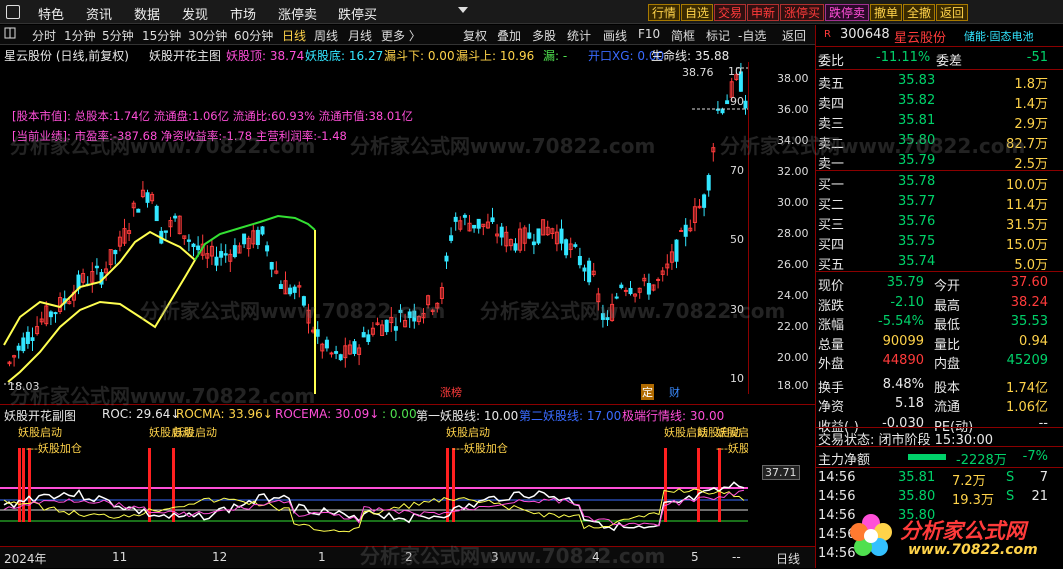  What do you see at coordinates (25, 559) in the screenshot?
I see `date-label: 2024年` at bounding box center [25, 559].